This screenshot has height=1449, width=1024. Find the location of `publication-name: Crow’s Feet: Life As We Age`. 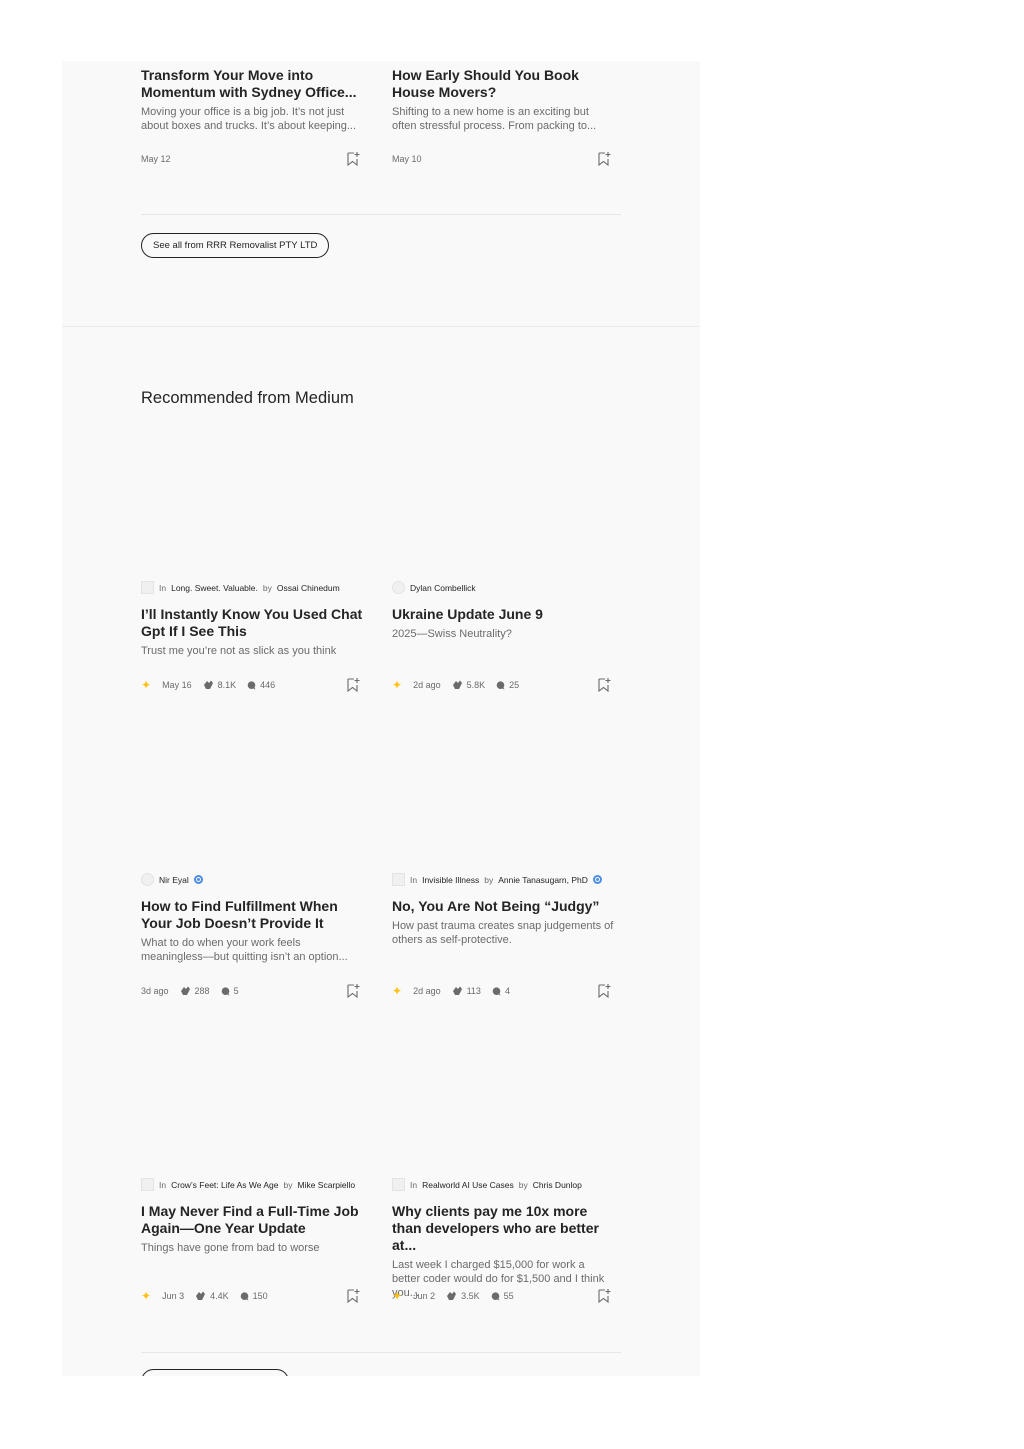

publication-name: Crow’s Feet: Life As We Age is located at coordinates (224, 1185).